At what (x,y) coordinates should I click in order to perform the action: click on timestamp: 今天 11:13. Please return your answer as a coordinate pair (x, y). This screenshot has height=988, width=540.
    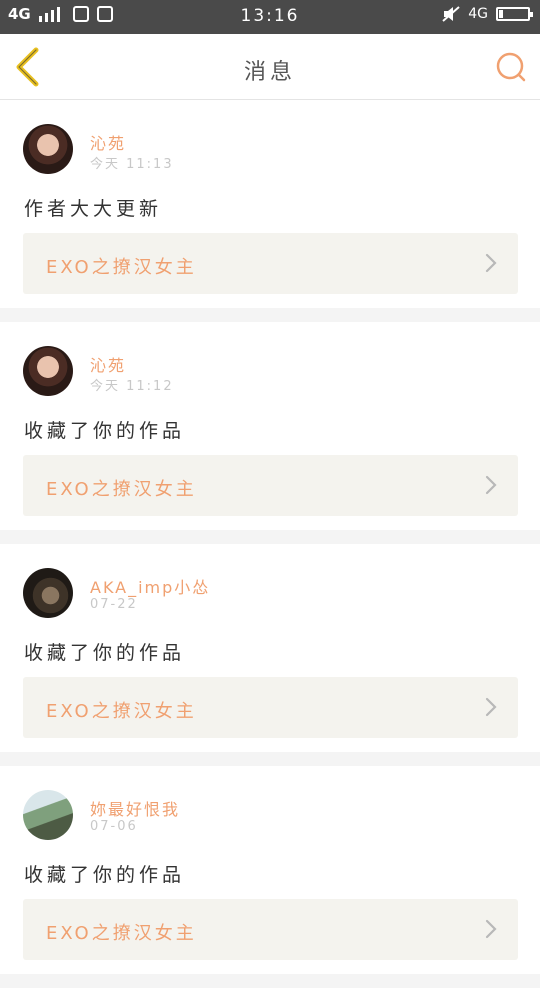
    Looking at the image, I should click on (132, 164).